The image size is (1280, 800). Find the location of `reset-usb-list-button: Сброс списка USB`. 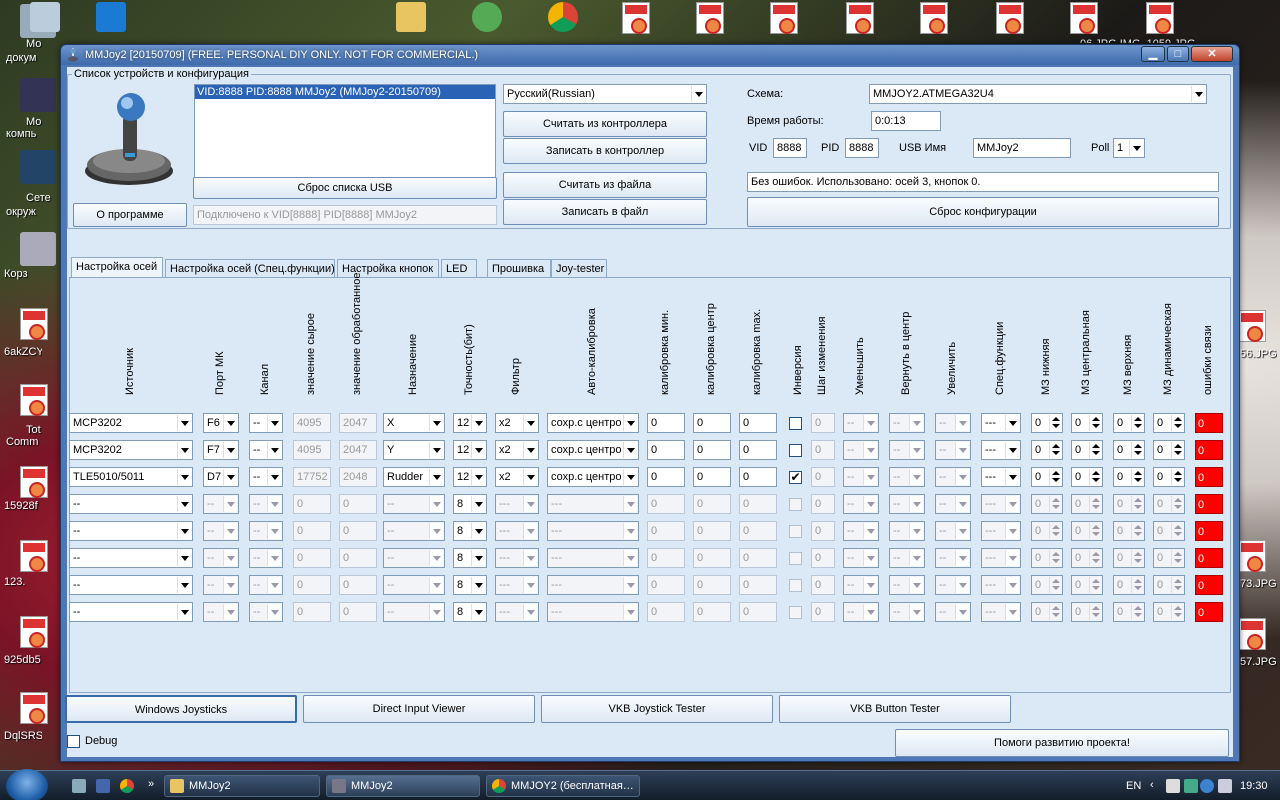

reset-usb-list-button: Сброс списка USB is located at coordinates (345, 188).